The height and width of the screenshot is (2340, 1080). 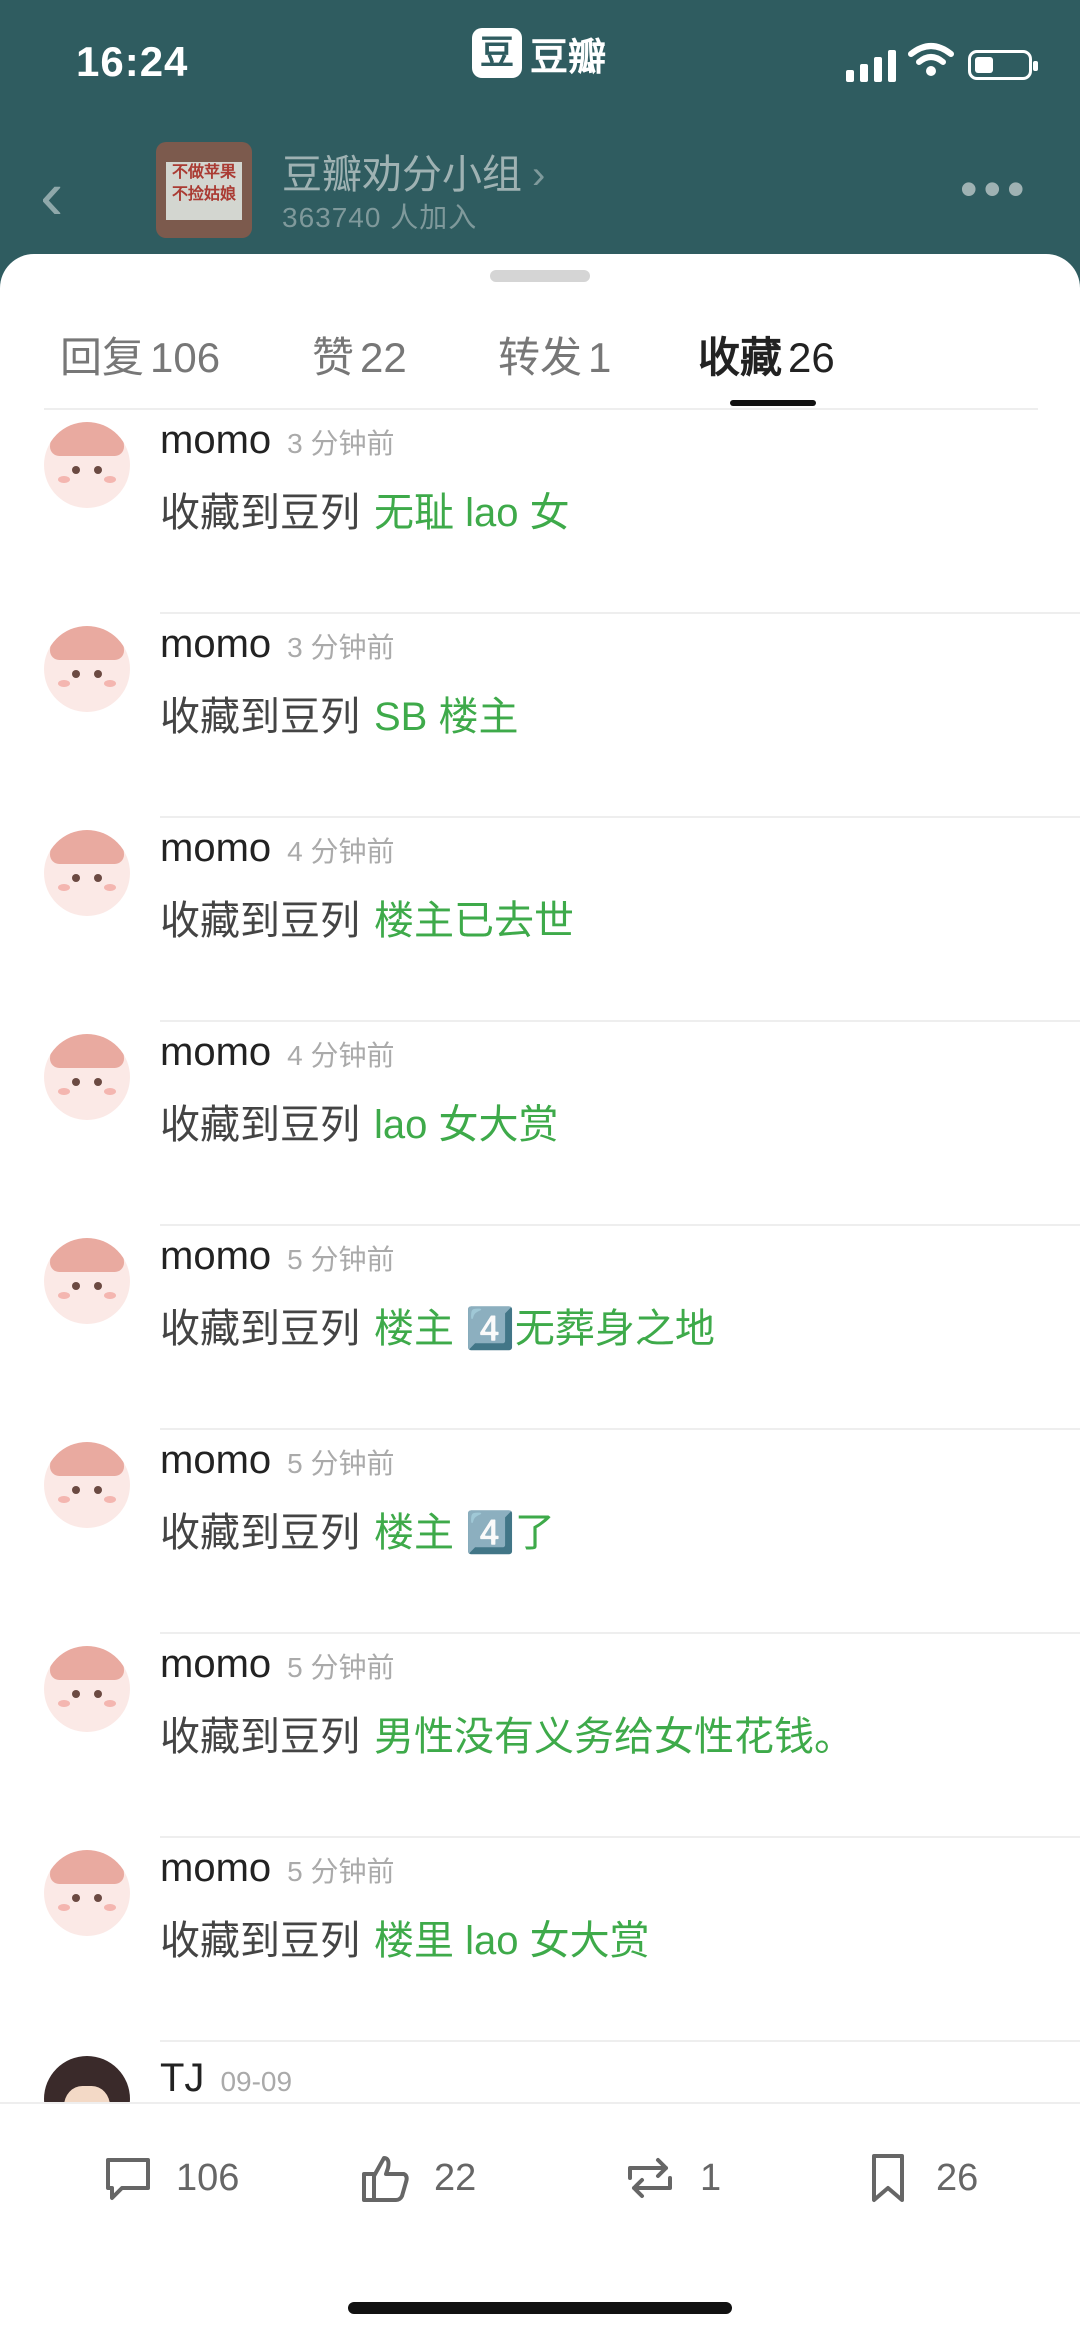 What do you see at coordinates (711, 2177) in the screenshot?
I see `reshare-count: 1` at bounding box center [711, 2177].